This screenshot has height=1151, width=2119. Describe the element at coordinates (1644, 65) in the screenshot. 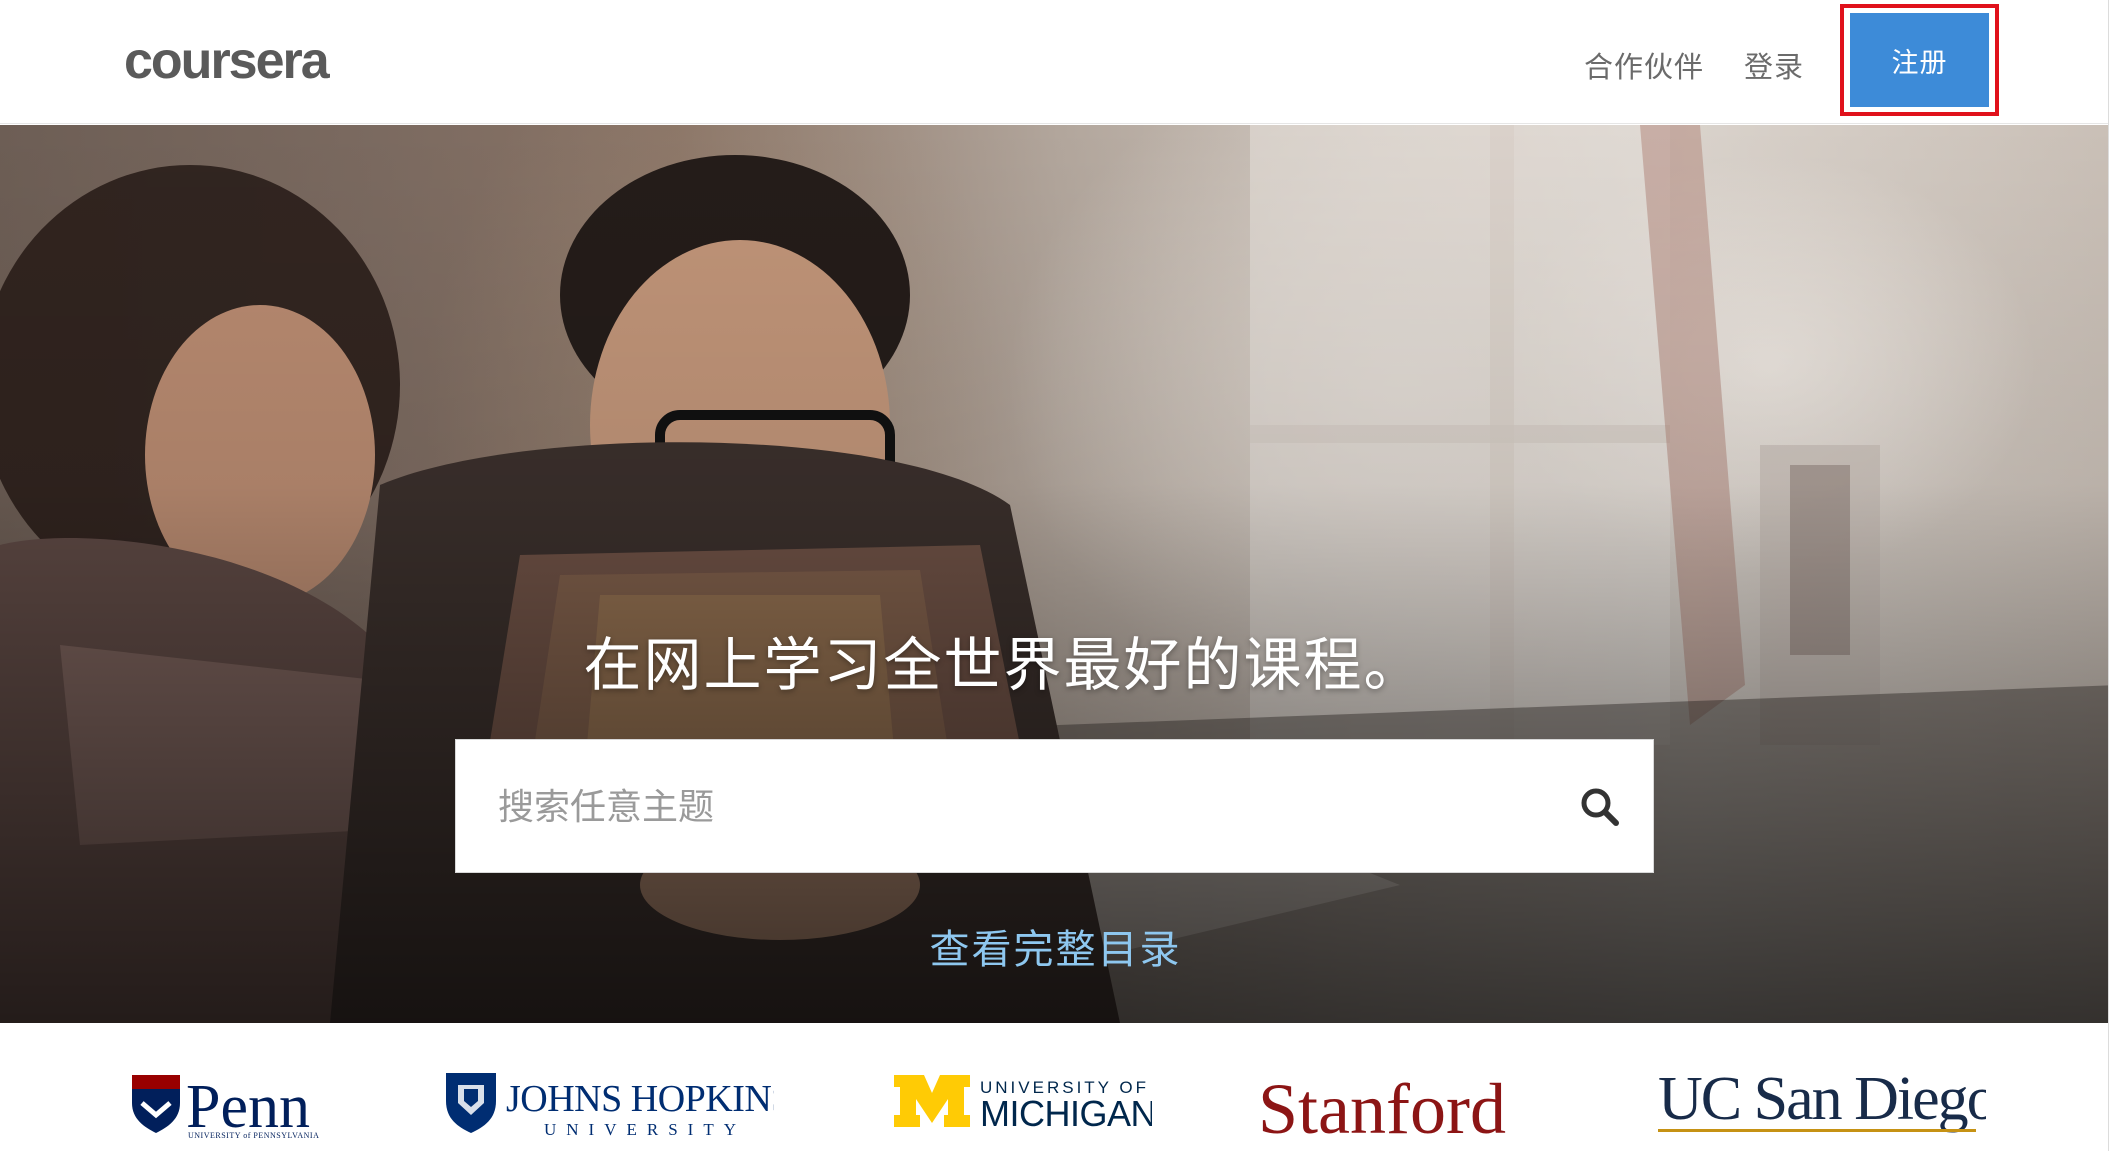

I see `nav-partners-link: 合作伙伴` at that location.